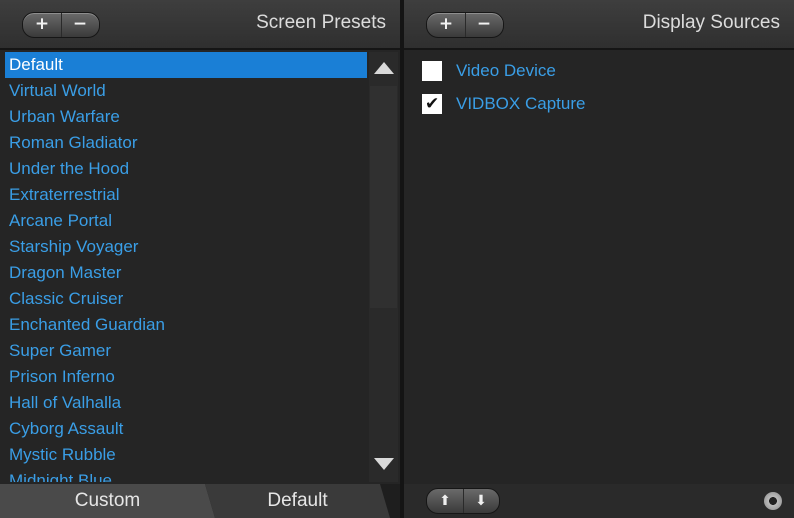  Describe the element at coordinates (383, 197) in the screenshot. I see `scrollbar-thumb` at that location.